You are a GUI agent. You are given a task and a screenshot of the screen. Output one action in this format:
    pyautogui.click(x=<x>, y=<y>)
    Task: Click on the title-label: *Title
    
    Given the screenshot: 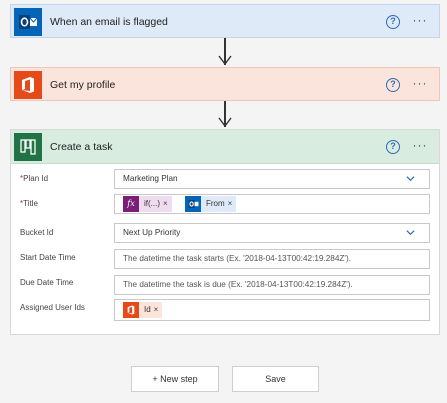 What is the action you would take?
    pyautogui.click(x=29, y=203)
    